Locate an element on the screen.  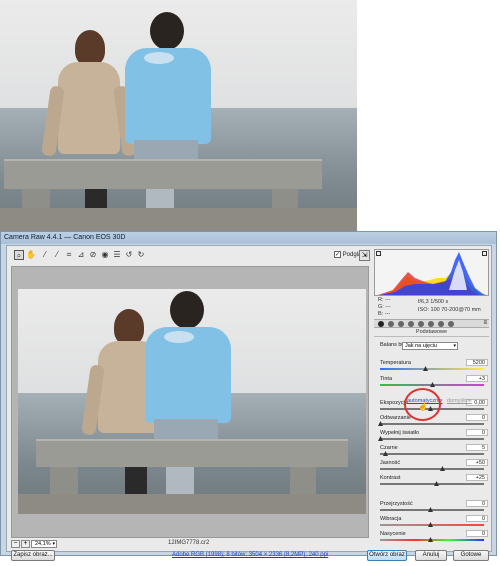
histogram-blue is located at coordinates (433, 273).